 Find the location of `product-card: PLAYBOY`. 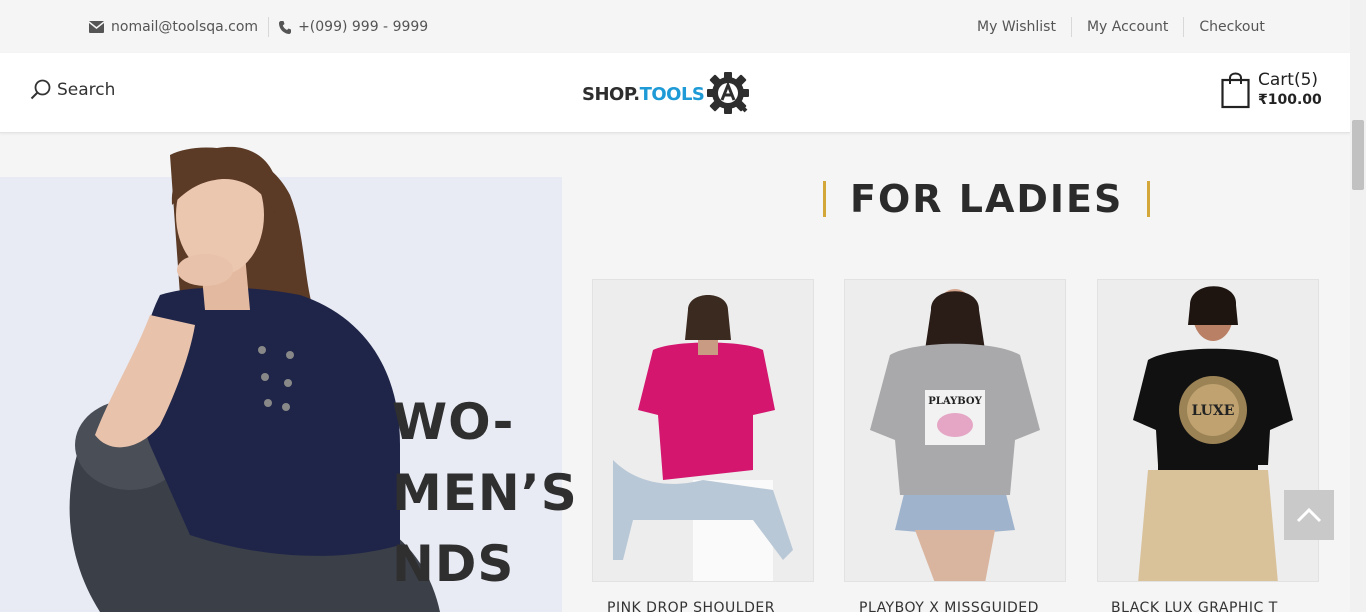

product-card: PLAYBOY is located at coordinates (955, 430).